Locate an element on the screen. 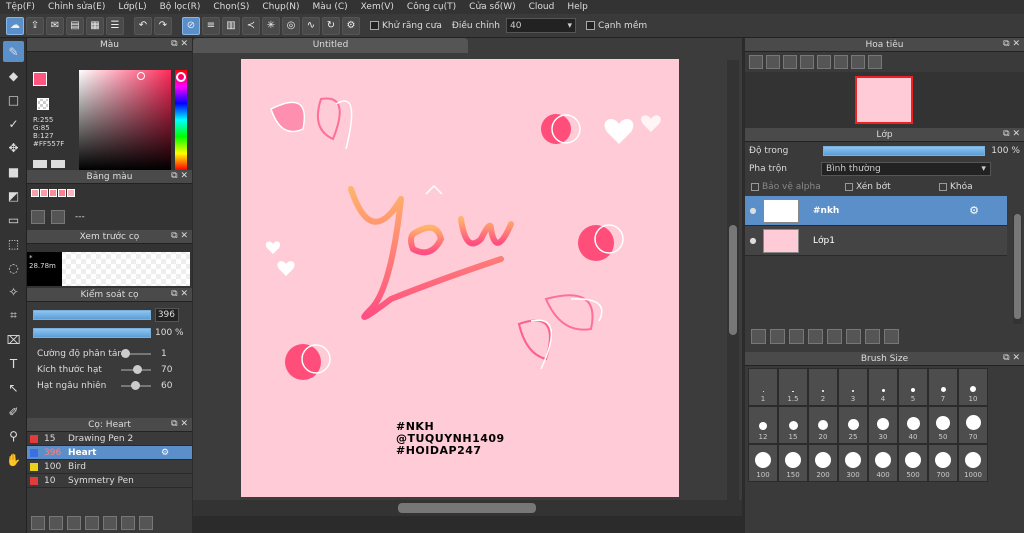 This screenshot has width=1024, height=533. adjust-select: 40 ▾ is located at coordinates (540, 25).